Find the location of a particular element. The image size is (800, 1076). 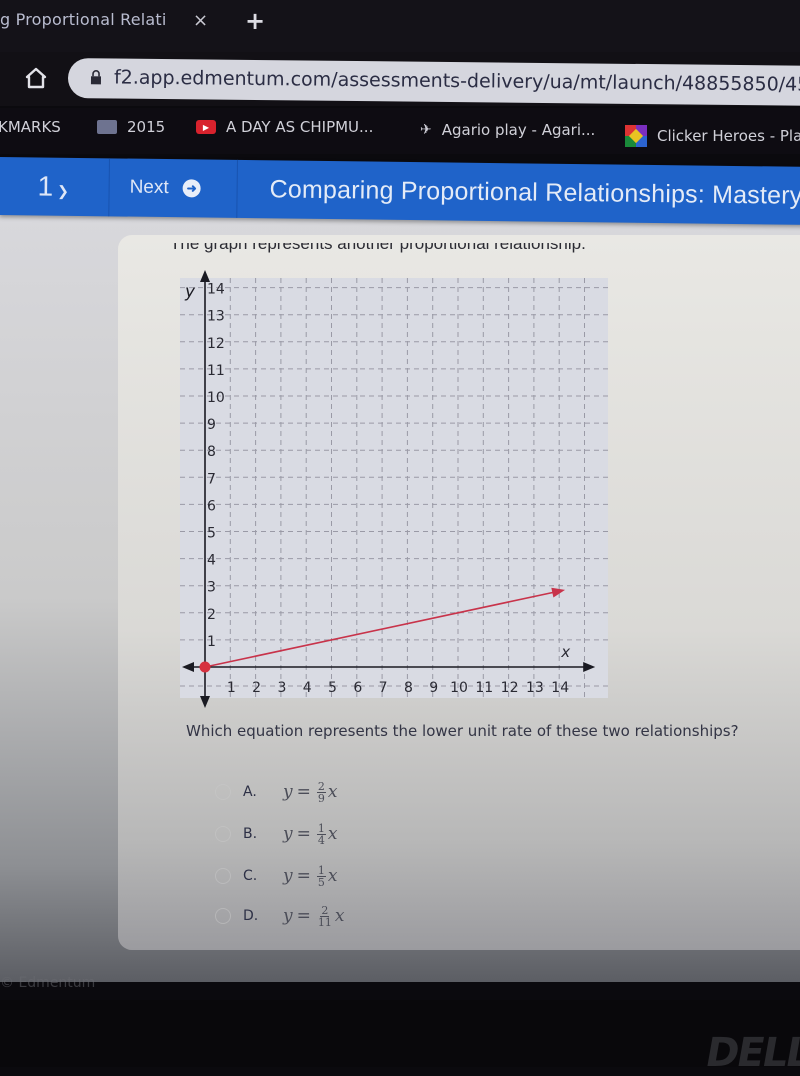

choice-a: A. y = 29 x is located at coordinates (325, 792).